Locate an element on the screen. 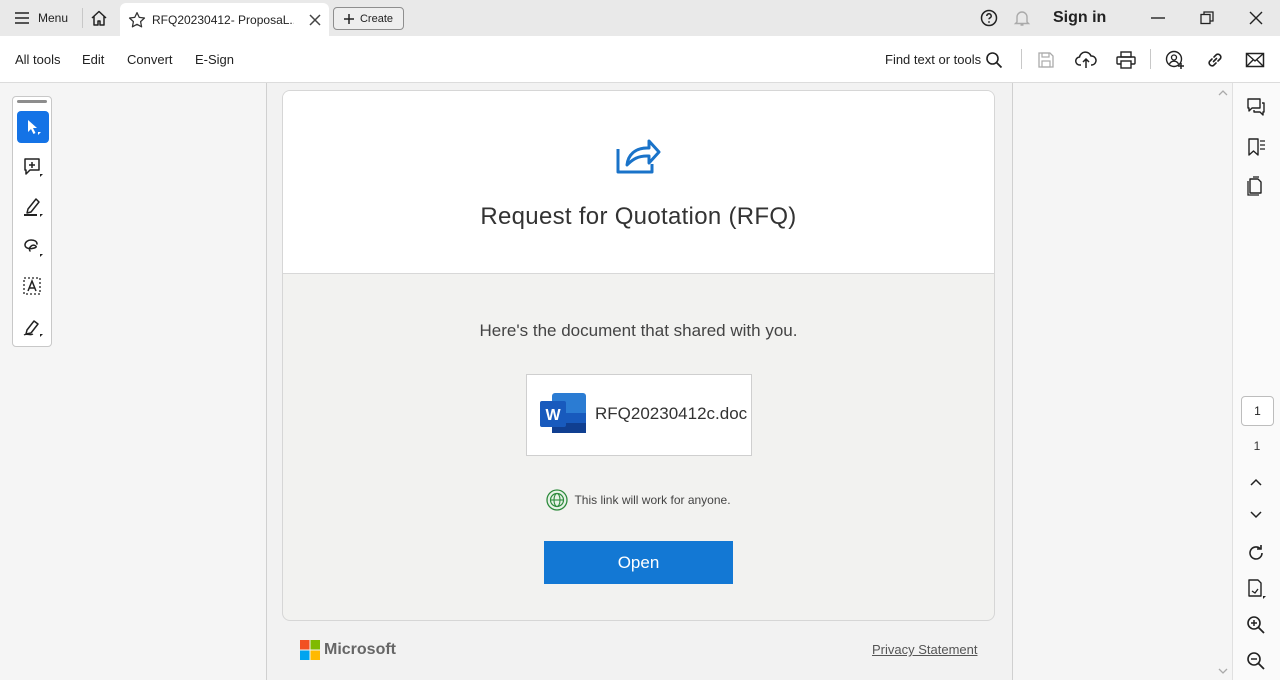 The height and width of the screenshot is (680, 1280). upload-cloud-icon is located at coordinates (1086, 60).